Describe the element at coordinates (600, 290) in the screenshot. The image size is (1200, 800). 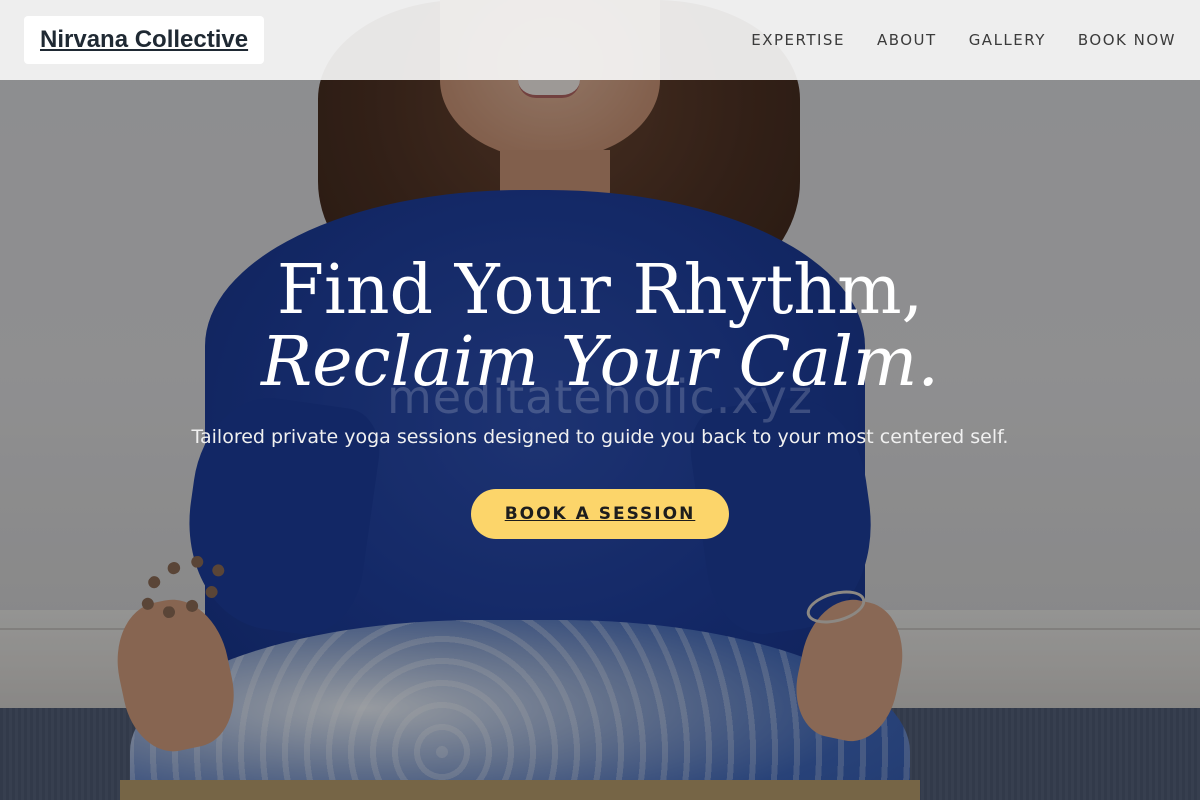
I see `headline-line-1: Find Your Rhythm,` at that location.